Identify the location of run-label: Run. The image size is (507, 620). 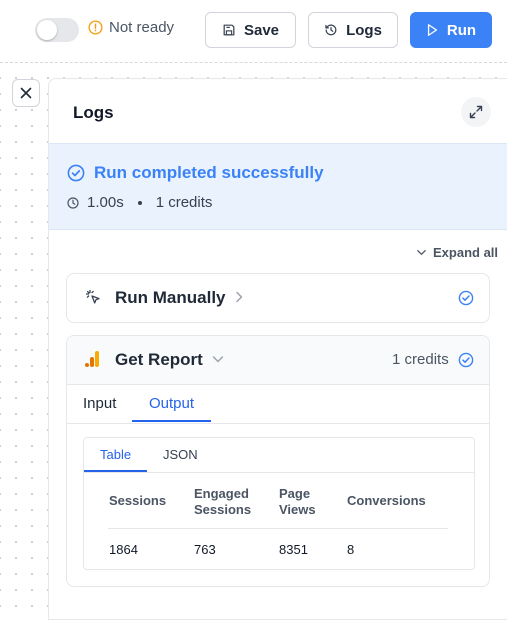
(461, 30).